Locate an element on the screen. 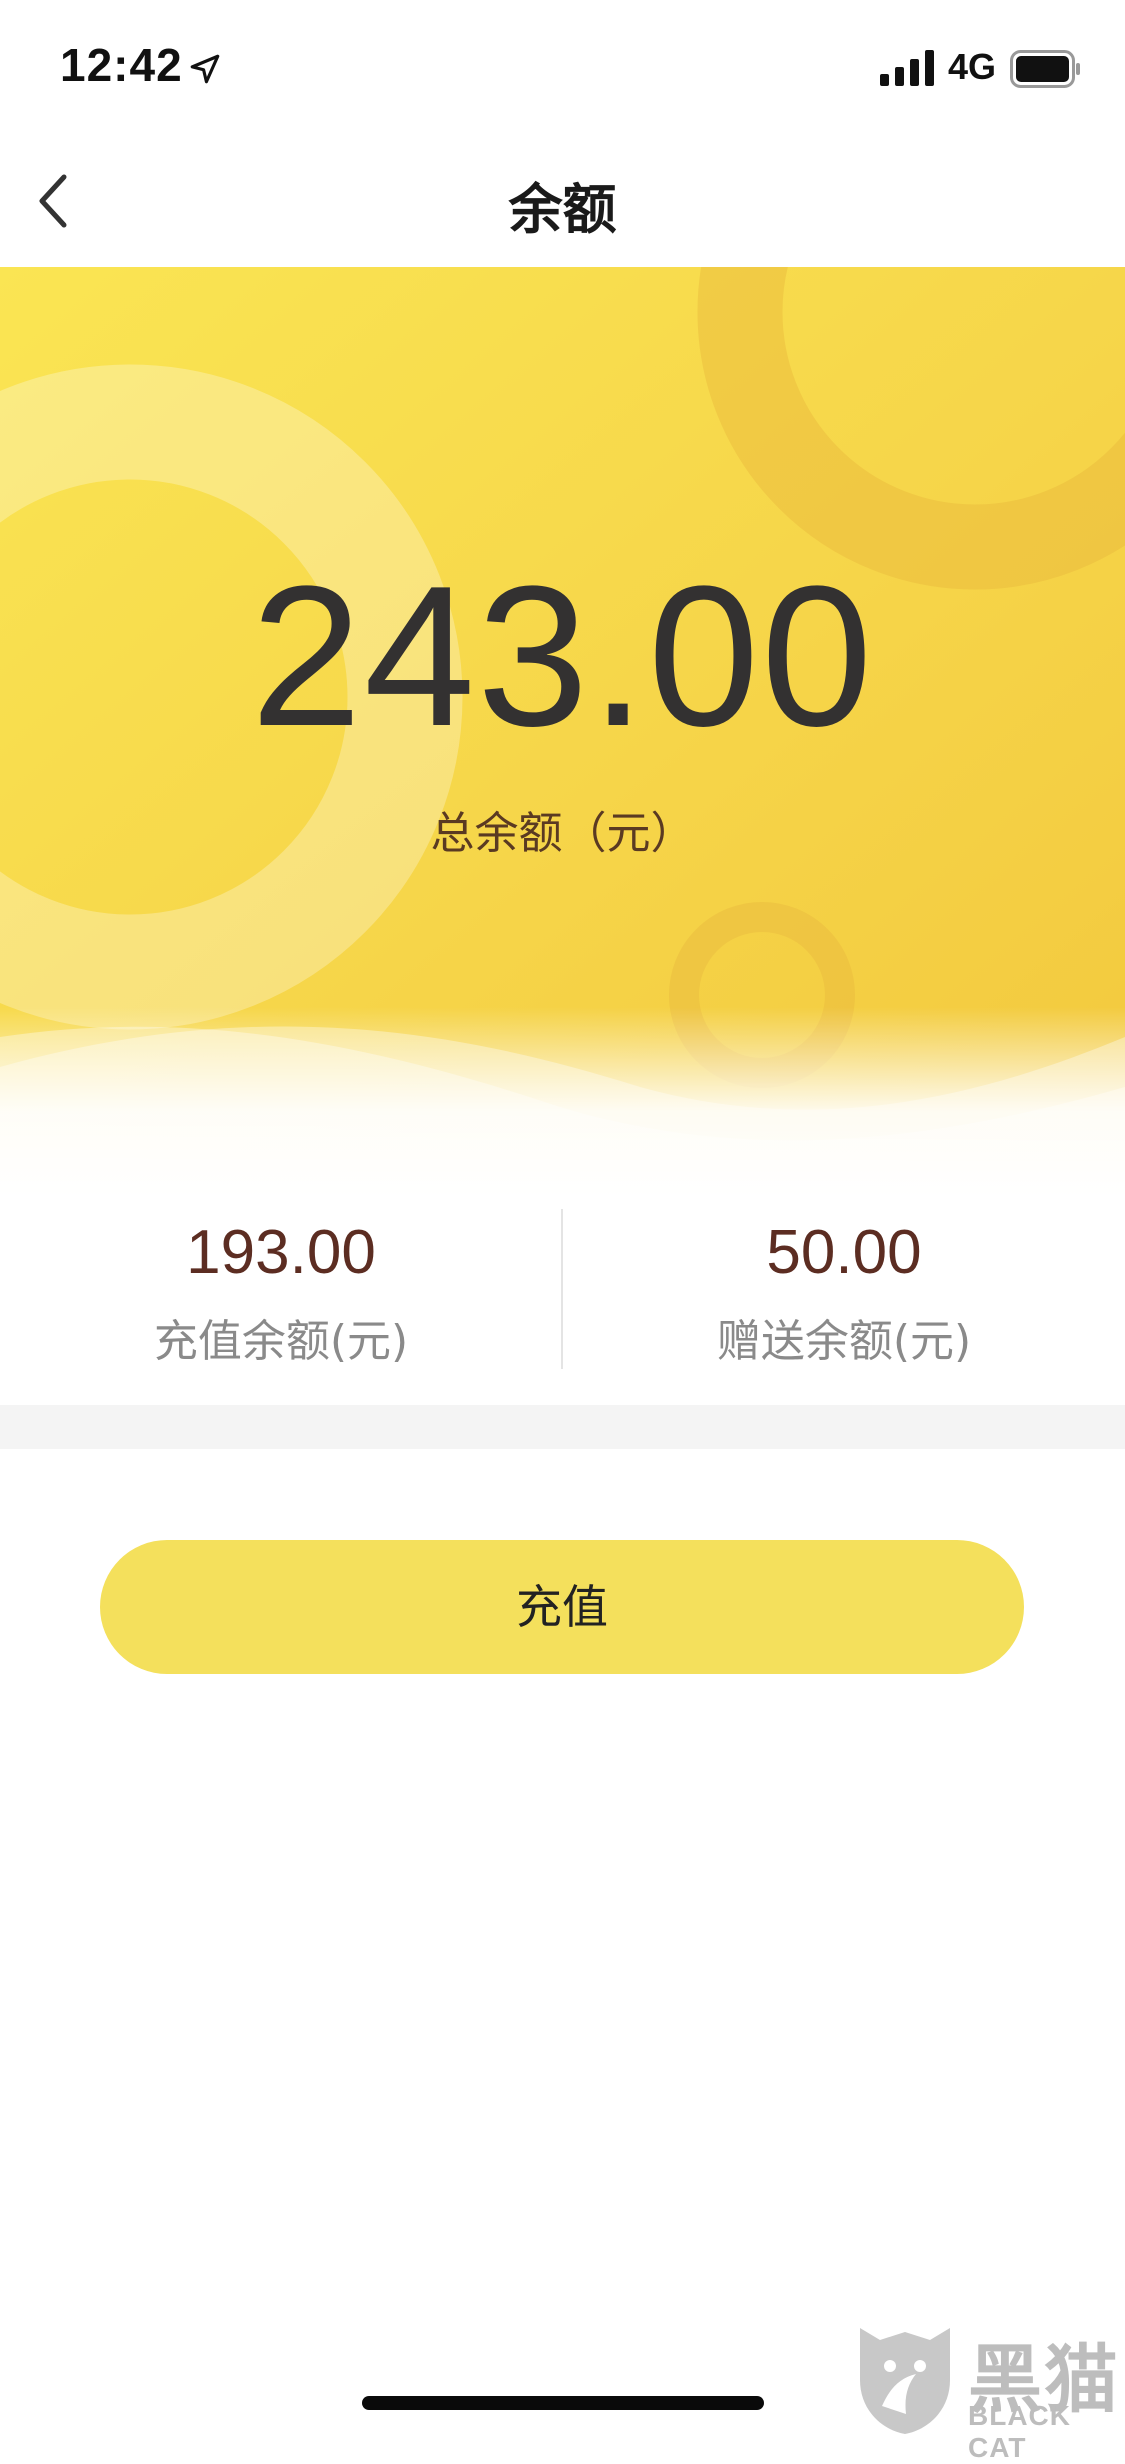  home-indicator is located at coordinates (563, 2403).